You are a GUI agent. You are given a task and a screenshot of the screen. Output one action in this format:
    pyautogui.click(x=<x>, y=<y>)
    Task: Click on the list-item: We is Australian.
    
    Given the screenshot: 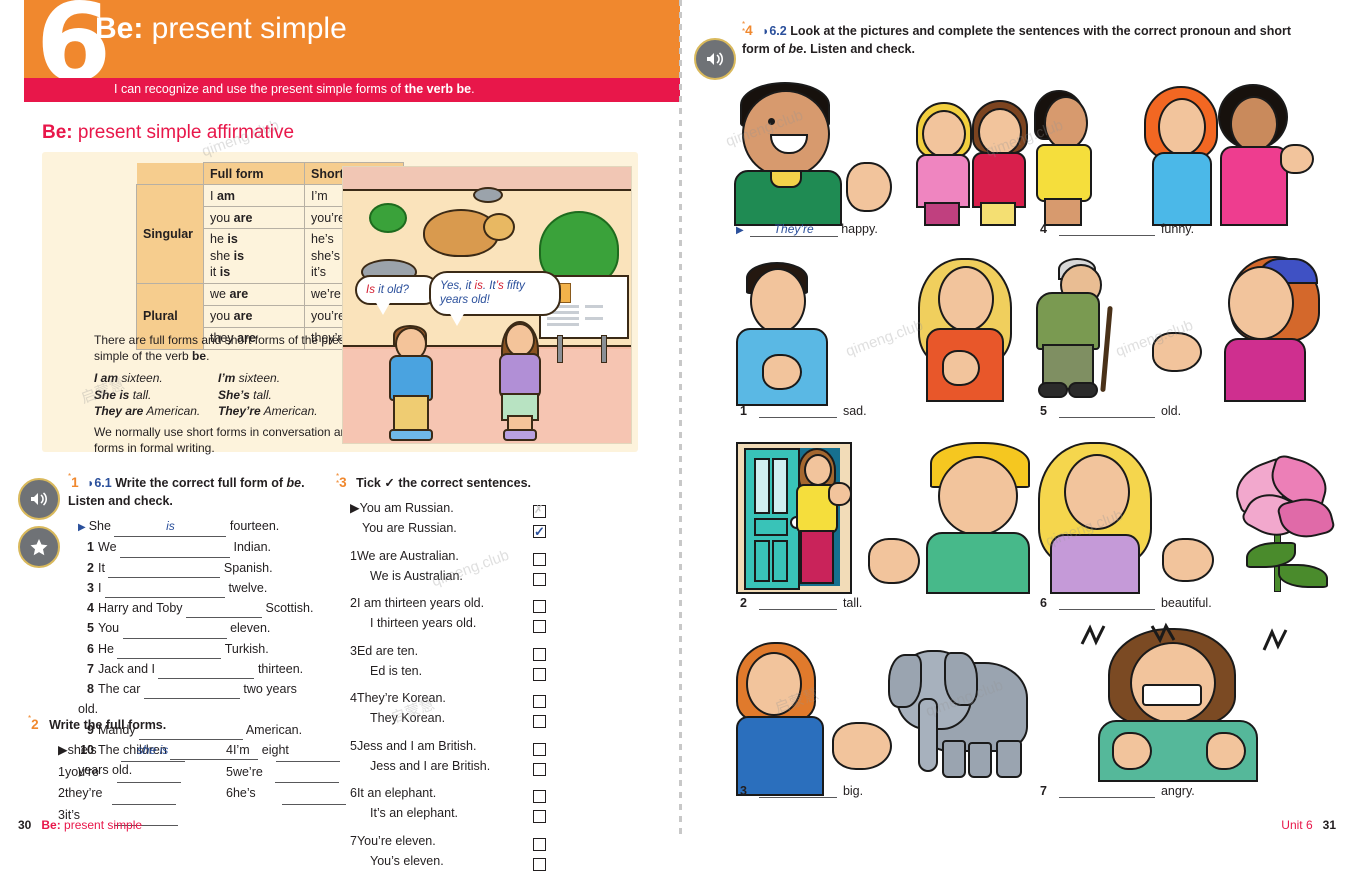 What is the action you would take?
    pyautogui.click(x=448, y=576)
    